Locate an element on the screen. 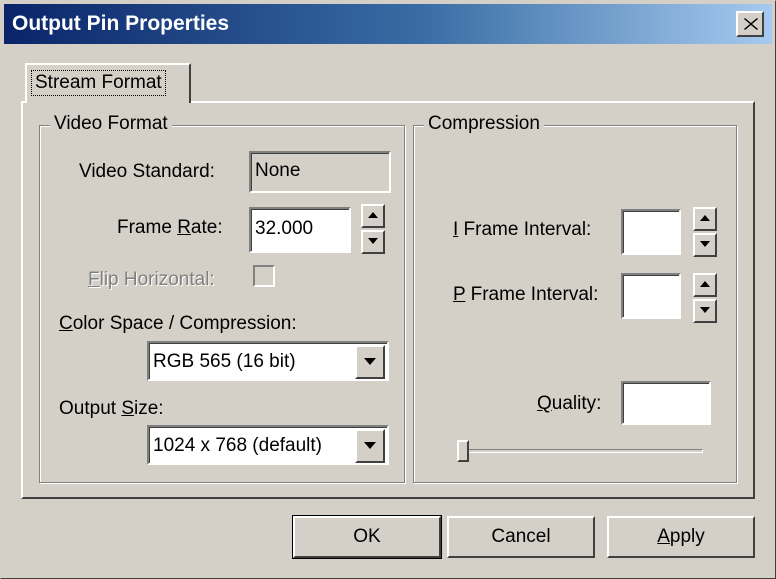 This screenshot has width=776, height=579. close-button is located at coordinates (750, 24).